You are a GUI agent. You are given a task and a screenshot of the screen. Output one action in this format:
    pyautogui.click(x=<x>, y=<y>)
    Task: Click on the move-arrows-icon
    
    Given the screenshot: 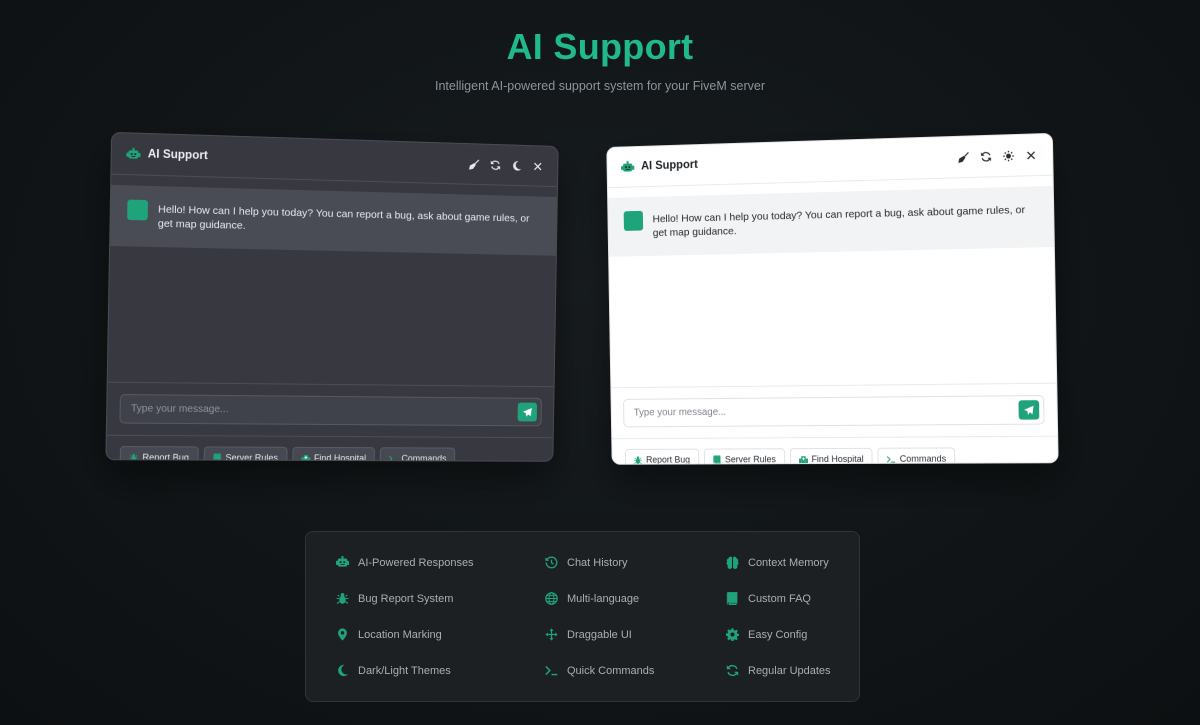 What is the action you would take?
    pyautogui.click(x=551, y=634)
    